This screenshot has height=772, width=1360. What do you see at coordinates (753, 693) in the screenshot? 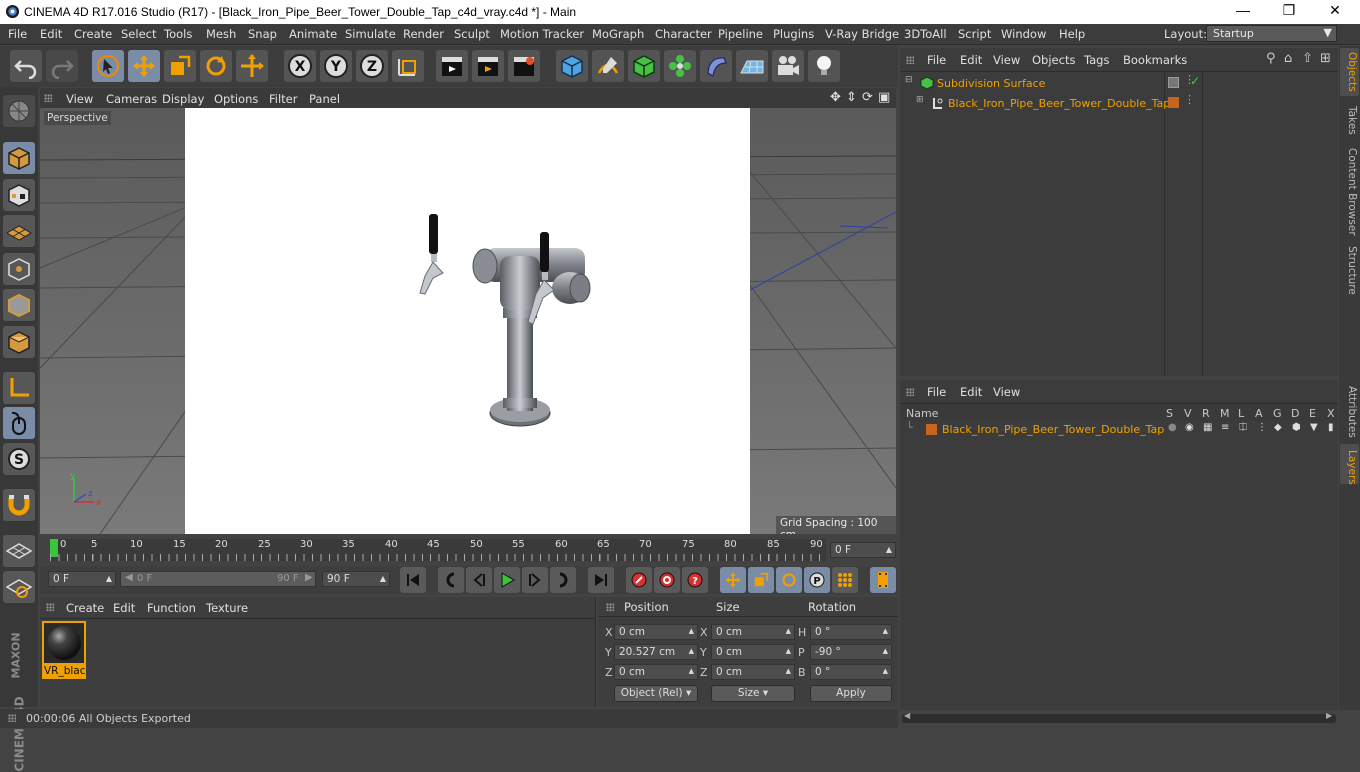
I see `size-mode-dropdown: Size ▾` at bounding box center [753, 693].